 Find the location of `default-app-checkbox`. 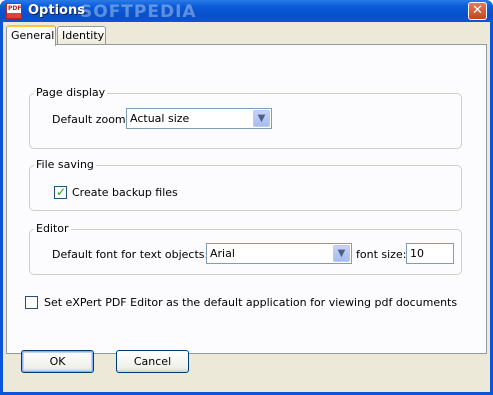

default-app-checkbox is located at coordinates (31, 302).